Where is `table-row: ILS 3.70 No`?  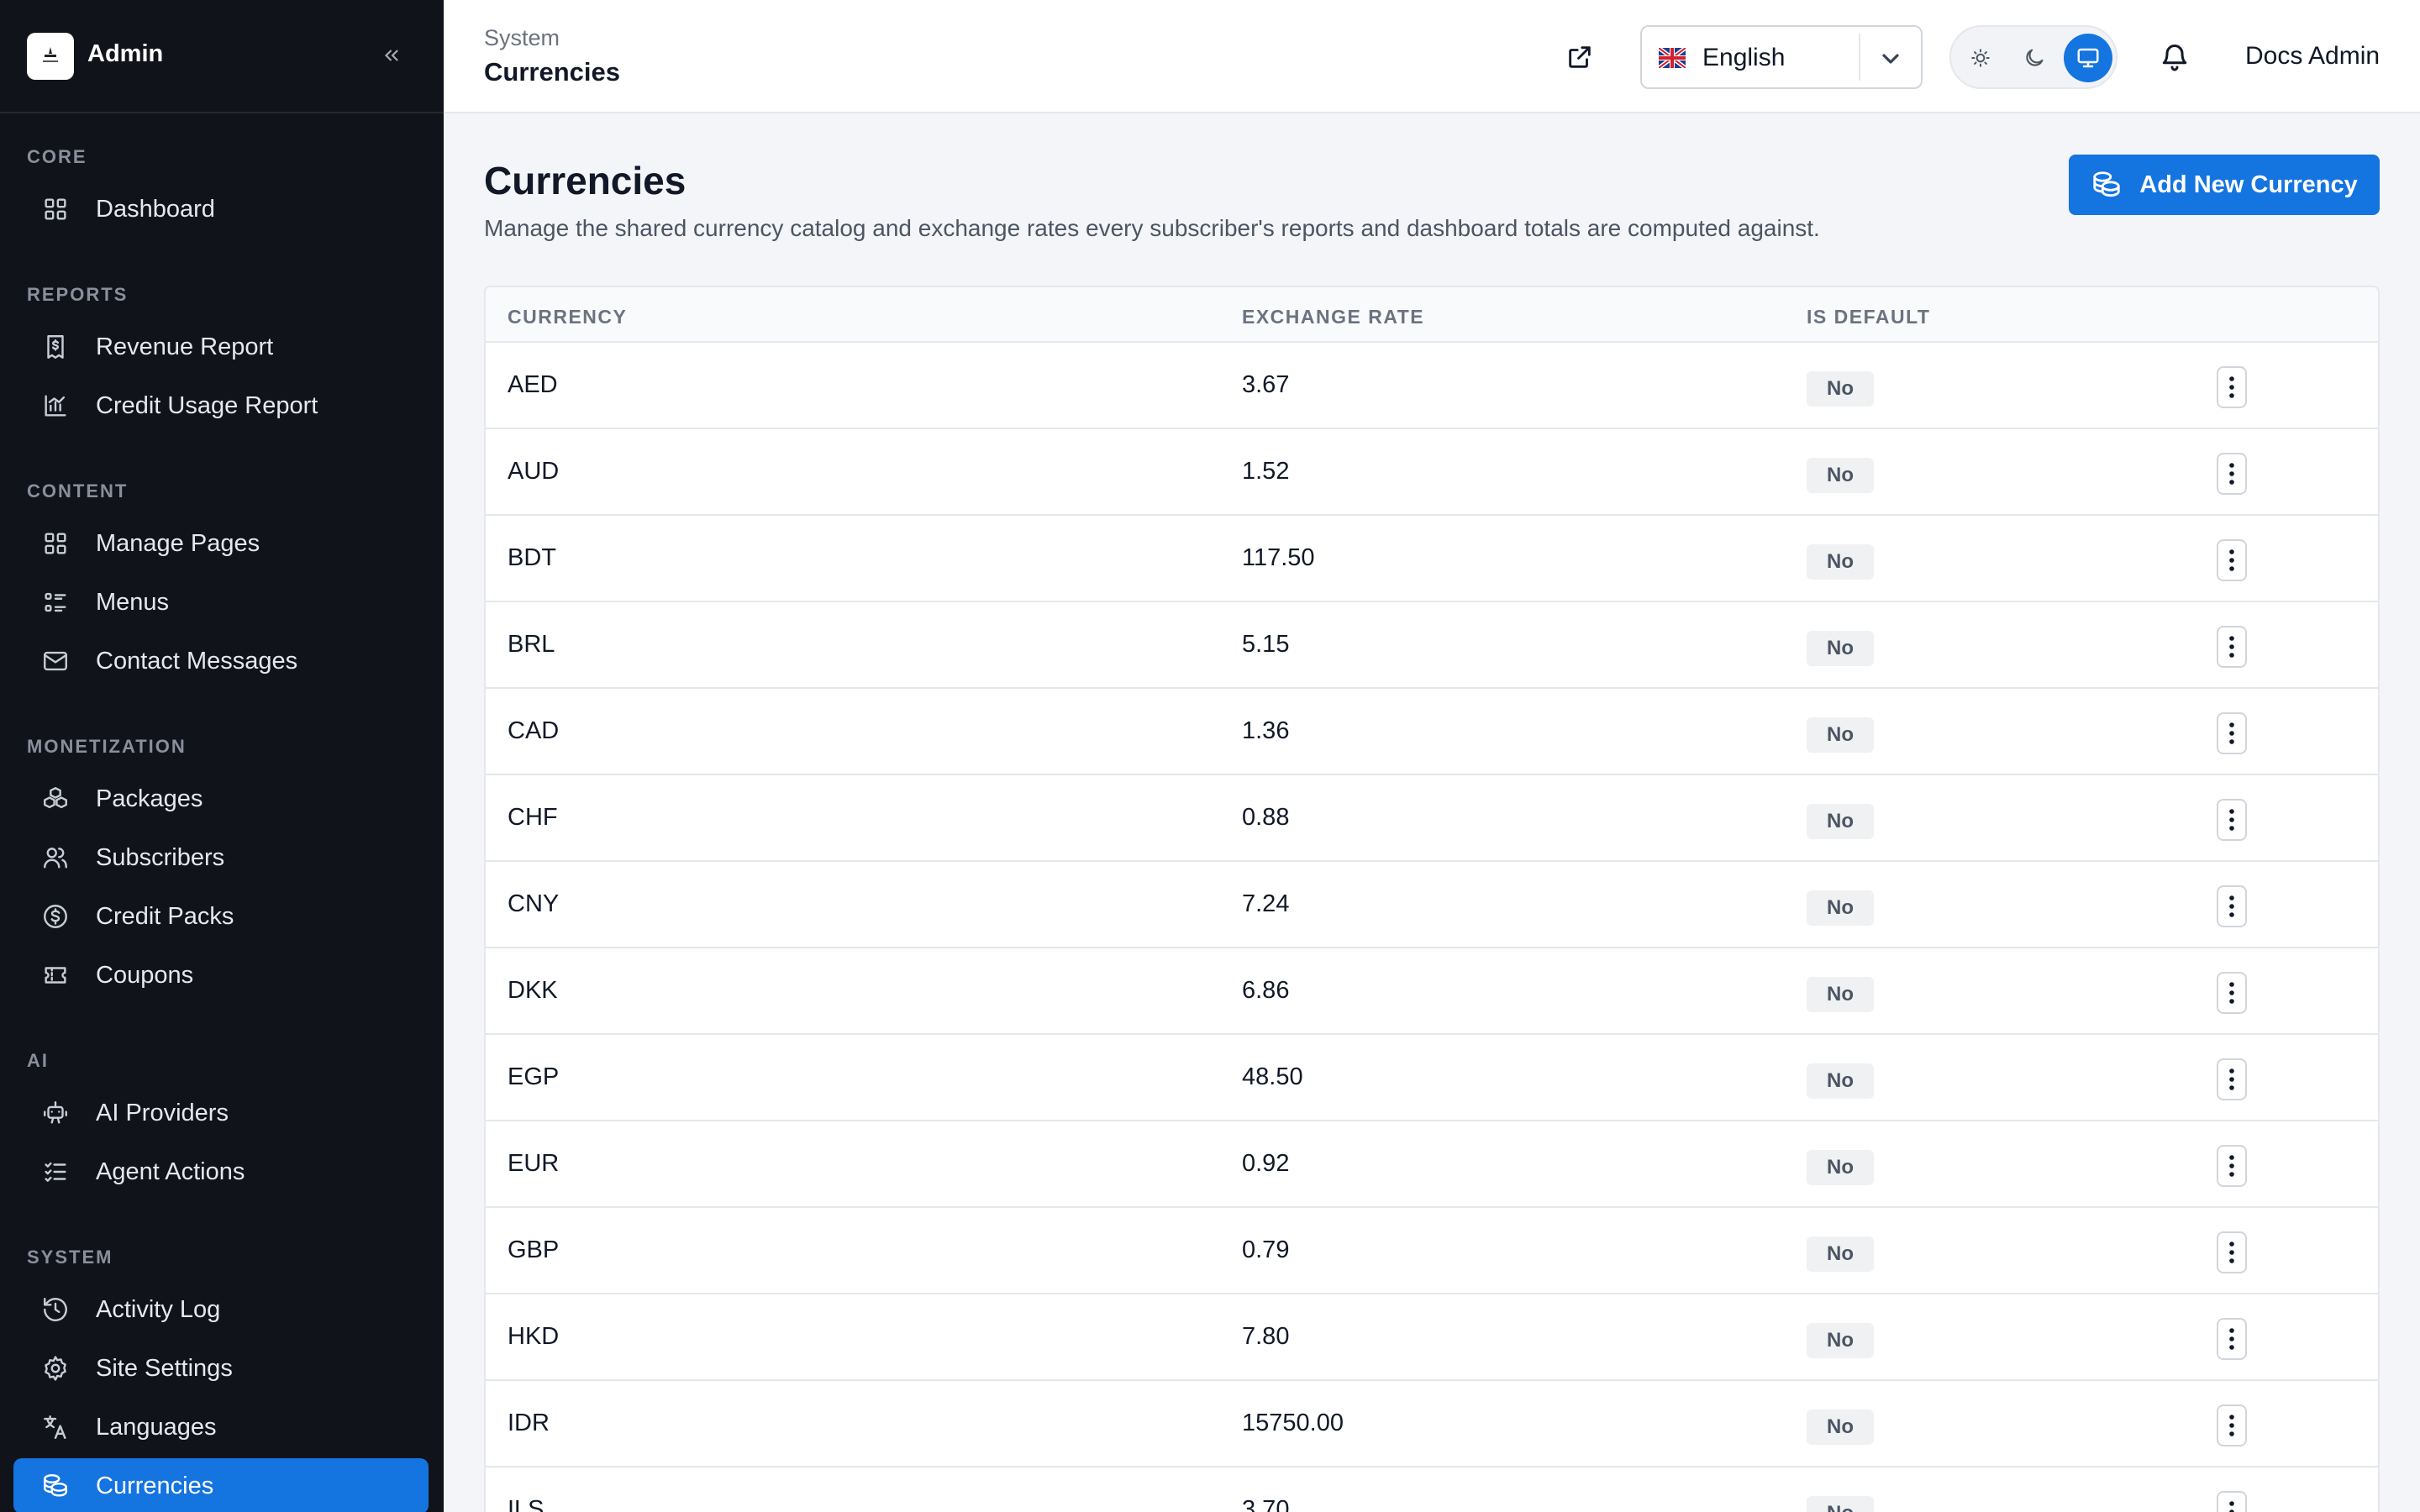
table-row: ILS 3.70 No is located at coordinates (1432, 1489).